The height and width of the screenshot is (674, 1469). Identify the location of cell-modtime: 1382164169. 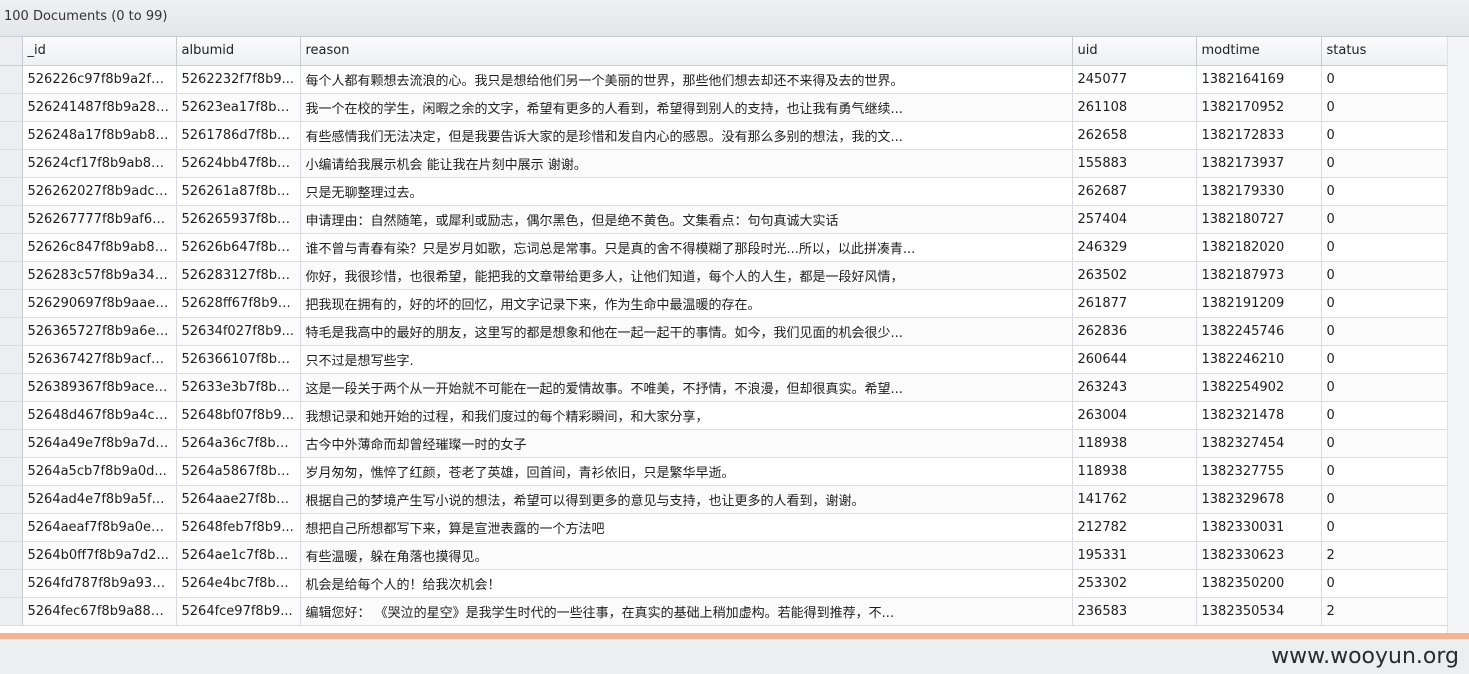
(1259, 79).